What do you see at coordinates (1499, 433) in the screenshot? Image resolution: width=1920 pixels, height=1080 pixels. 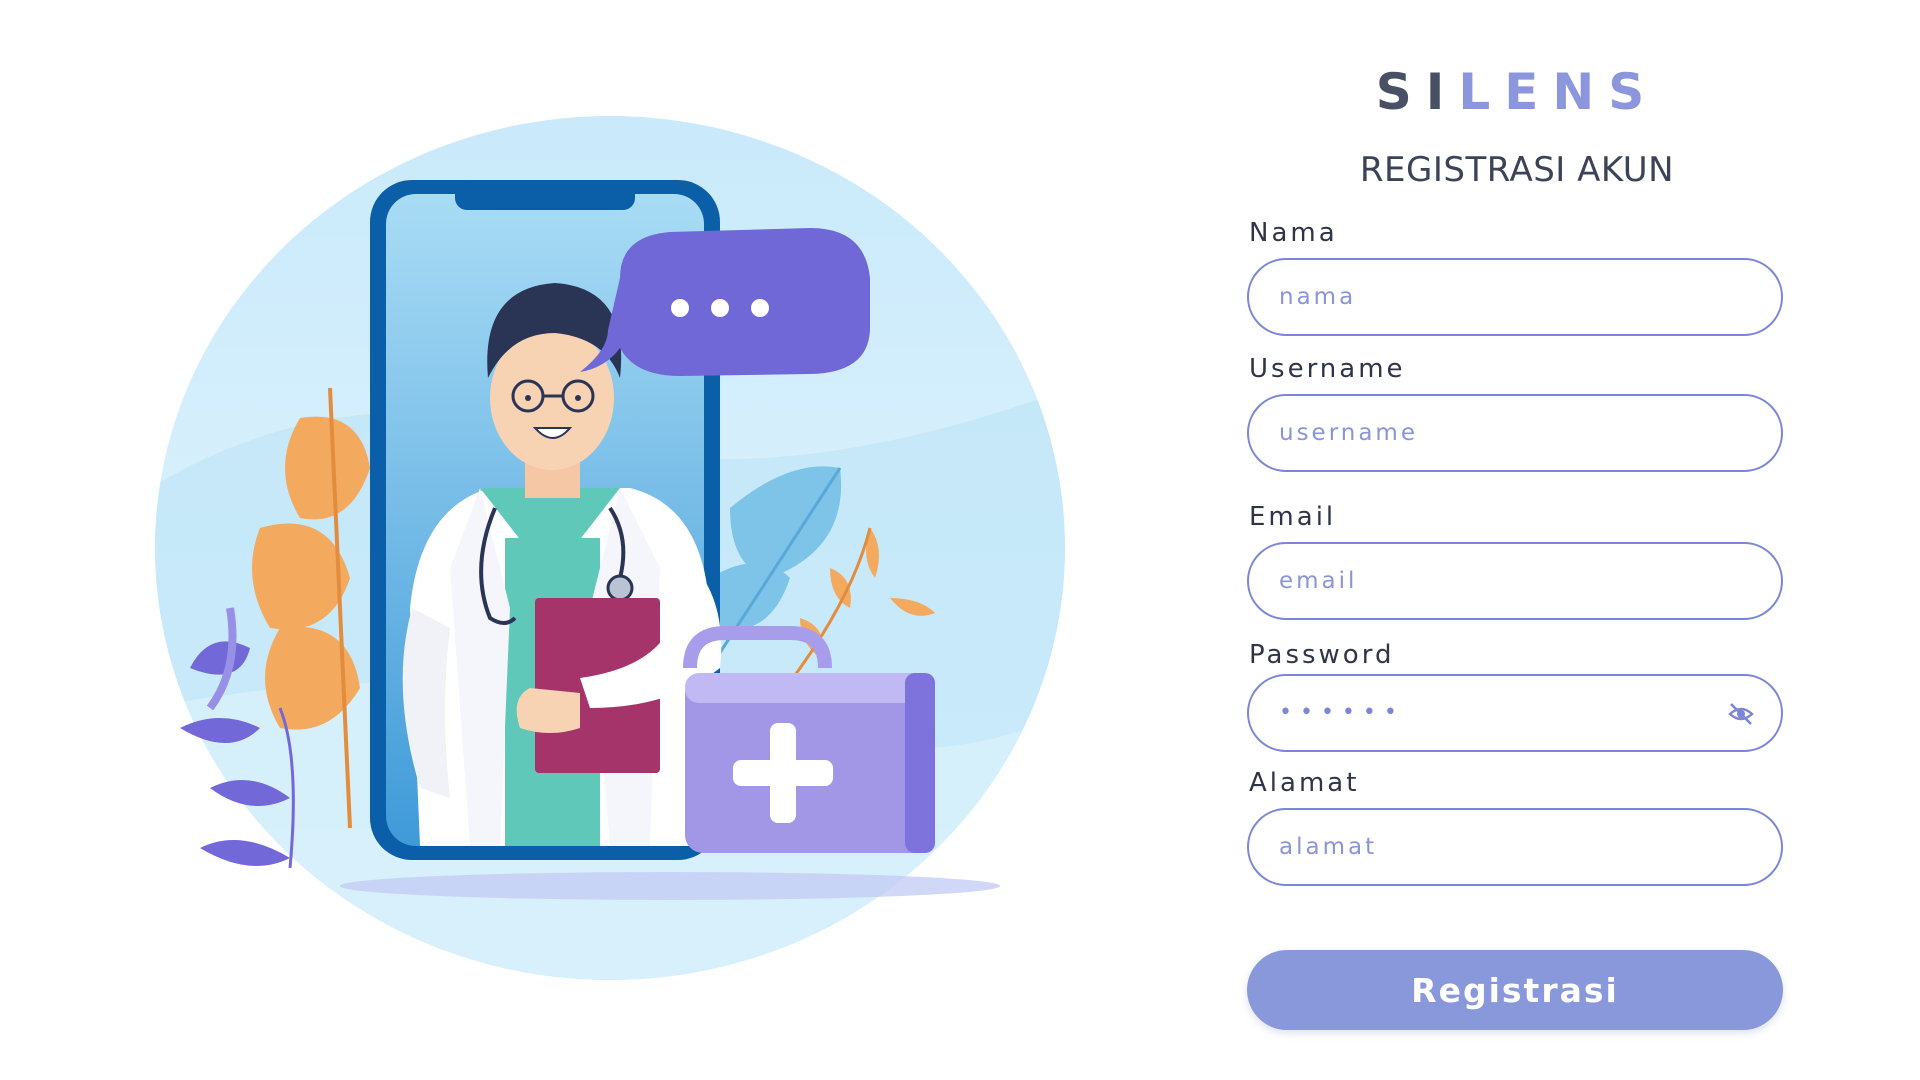 I see `username-input` at bounding box center [1499, 433].